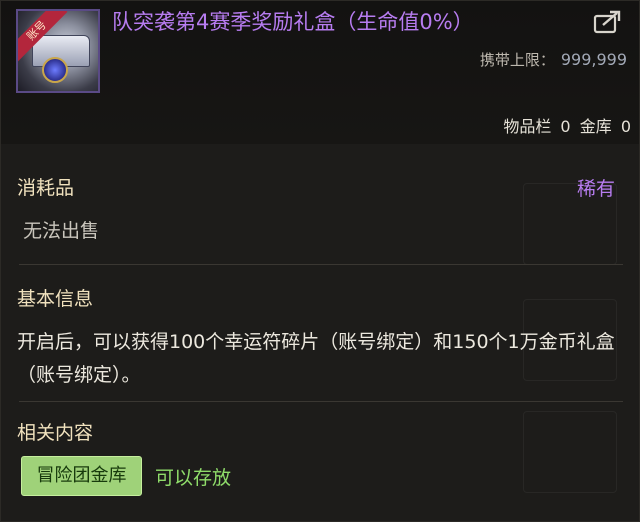 The height and width of the screenshot is (522, 640). Describe the element at coordinates (570, 452) in the screenshot. I see `background-slot` at that location.